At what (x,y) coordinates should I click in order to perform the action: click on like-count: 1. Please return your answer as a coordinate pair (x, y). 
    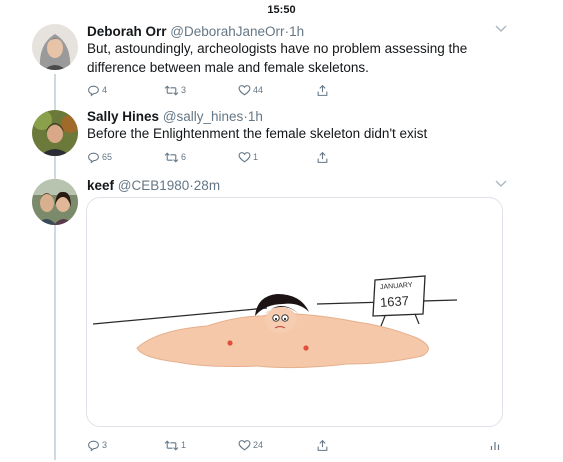
    Looking at the image, I should click on (256, 157).